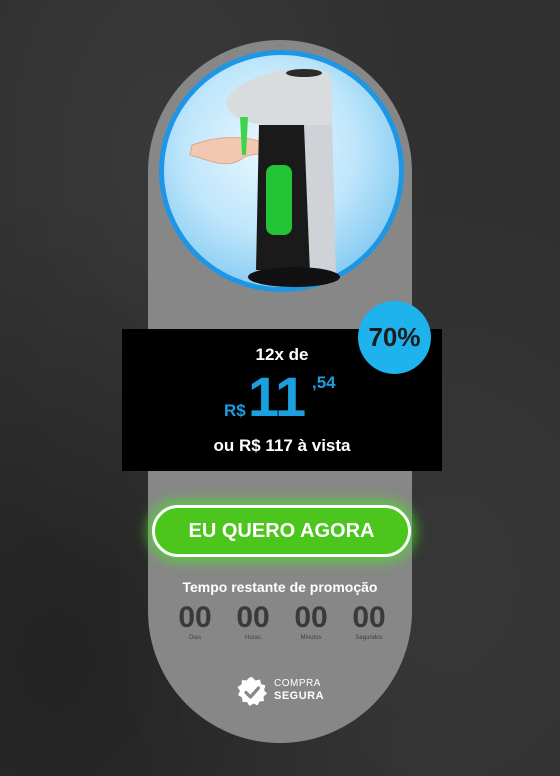 Image resolution: width=560 pixels, height=776 pixels. I want to click on product-image, so click(281, 171).